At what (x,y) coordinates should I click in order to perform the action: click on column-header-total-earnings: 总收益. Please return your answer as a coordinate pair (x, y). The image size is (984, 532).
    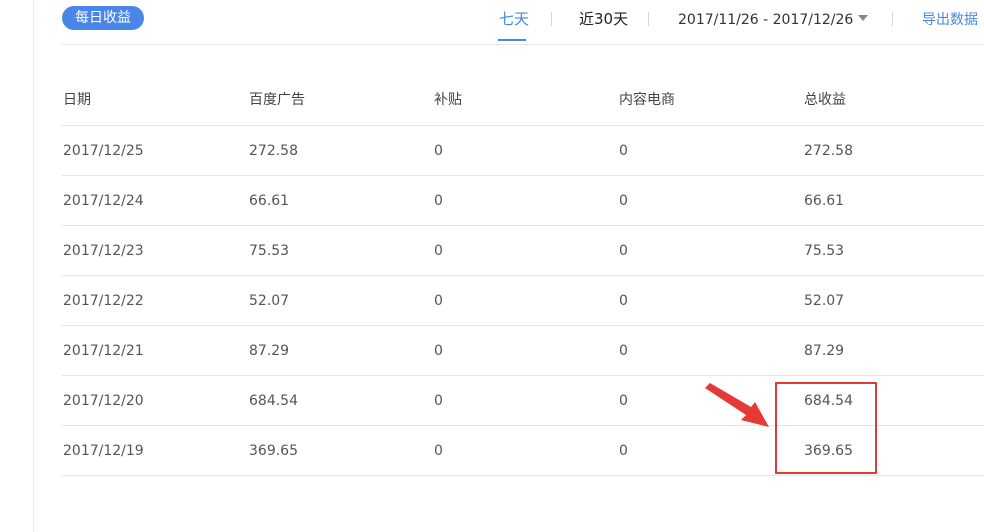
    Looking at the image, I should click on (825, 100).